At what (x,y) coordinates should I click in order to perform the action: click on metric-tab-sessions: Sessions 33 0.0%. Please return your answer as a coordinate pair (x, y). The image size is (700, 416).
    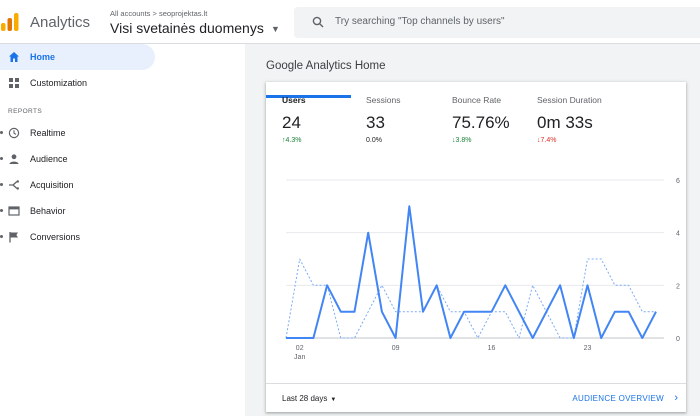
    Looking at the image, I should click on (408, 125).